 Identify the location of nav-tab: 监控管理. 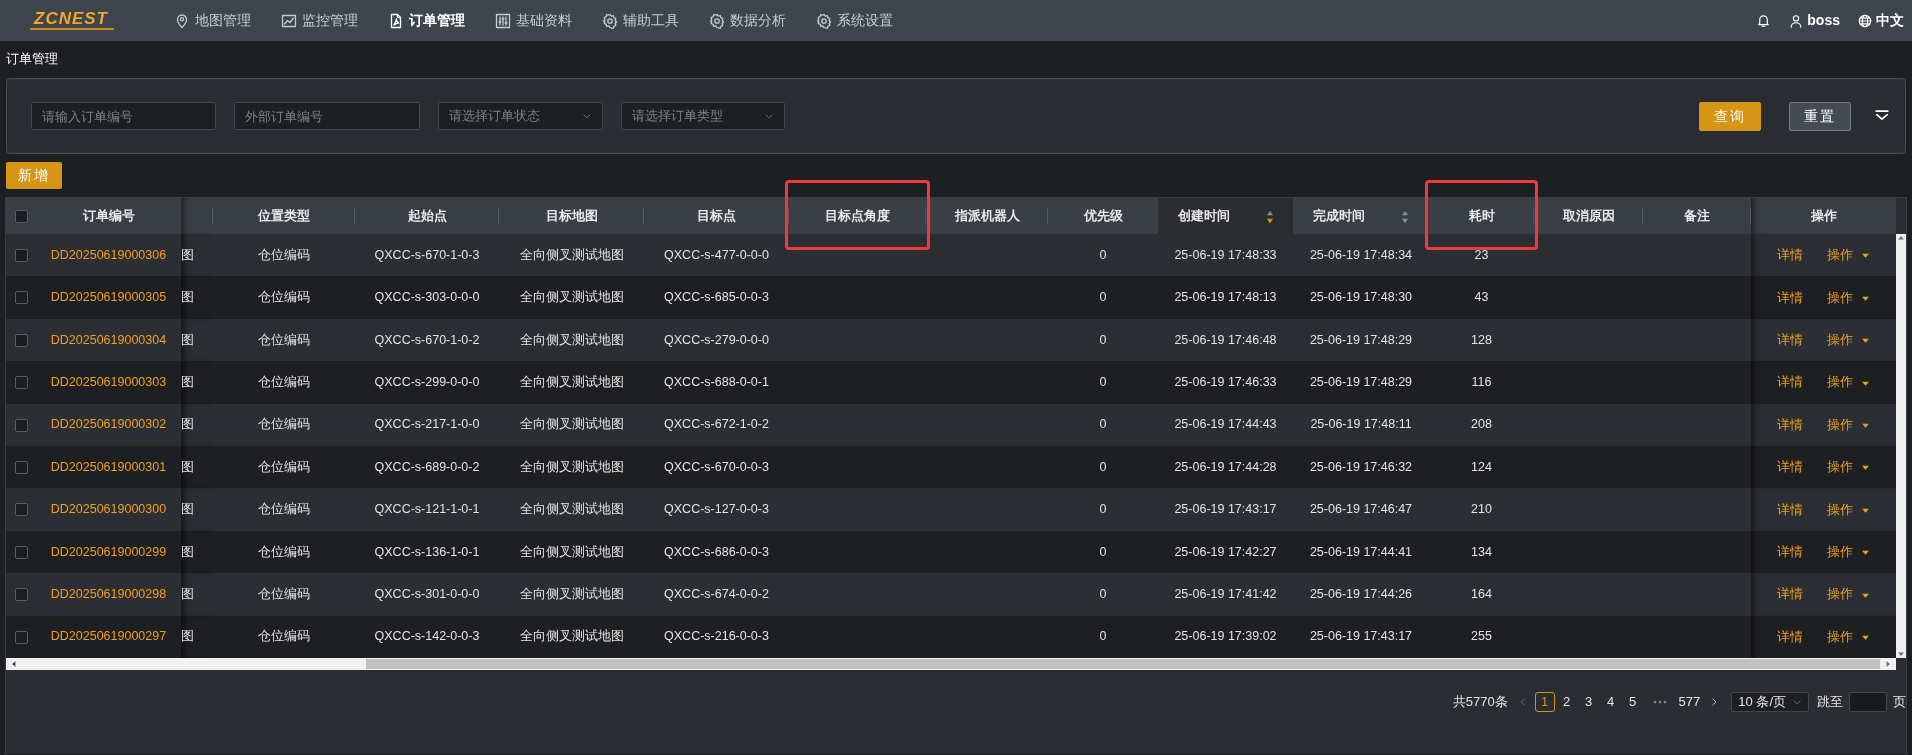
(319, 20).